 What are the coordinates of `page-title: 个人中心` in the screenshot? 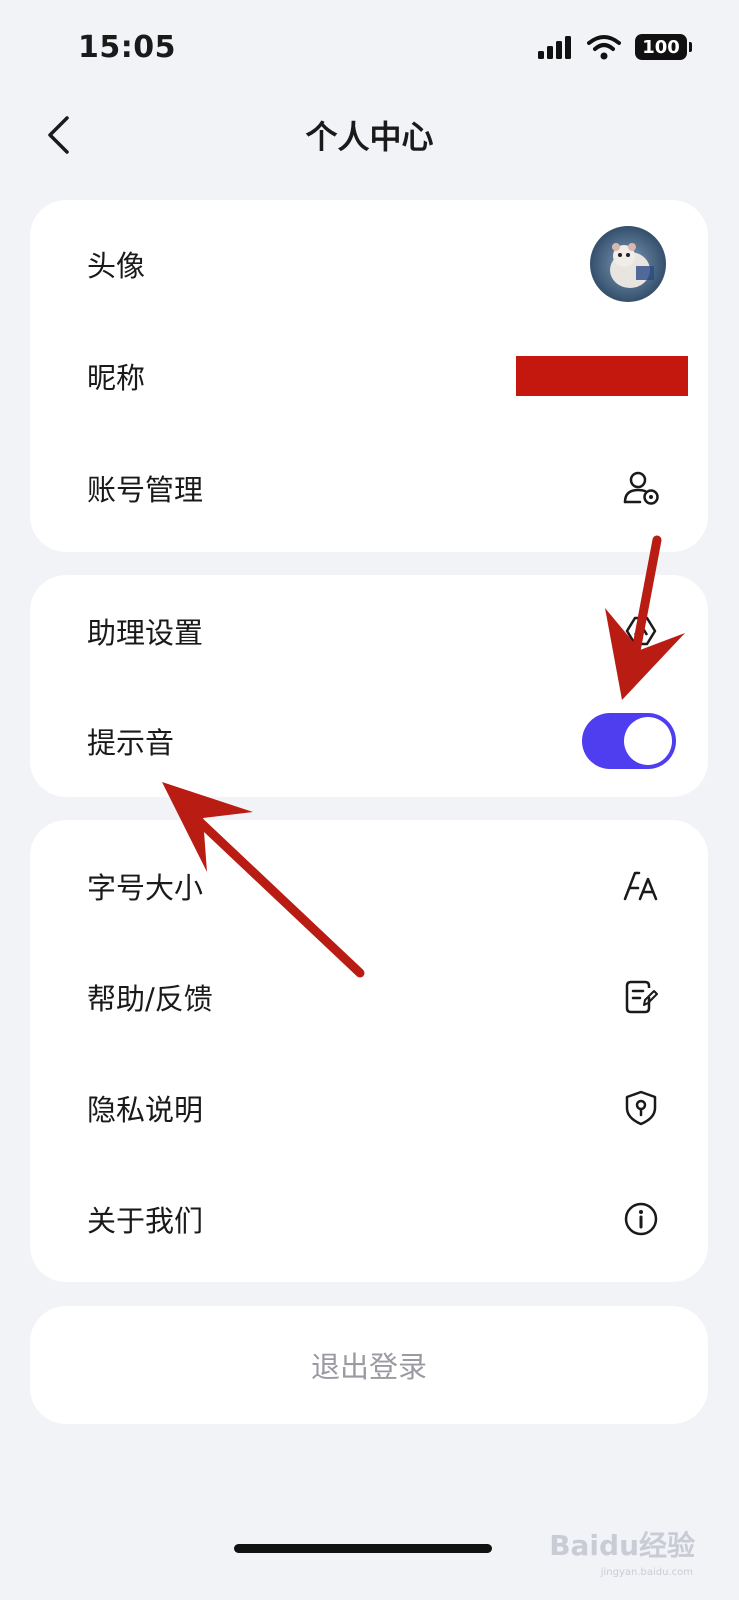 It's located at (369, 137).